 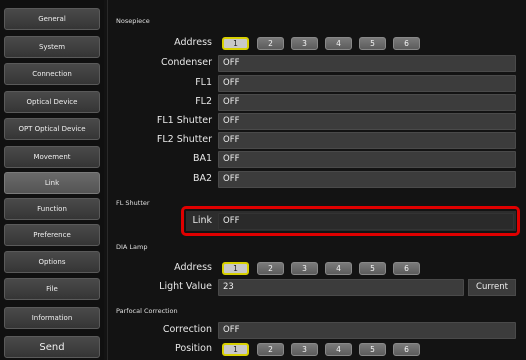 What do you see at coordinates (372, 268) in the screenshot?
I see `dia-address-button-5: 5` at bounding box center [372, 268].